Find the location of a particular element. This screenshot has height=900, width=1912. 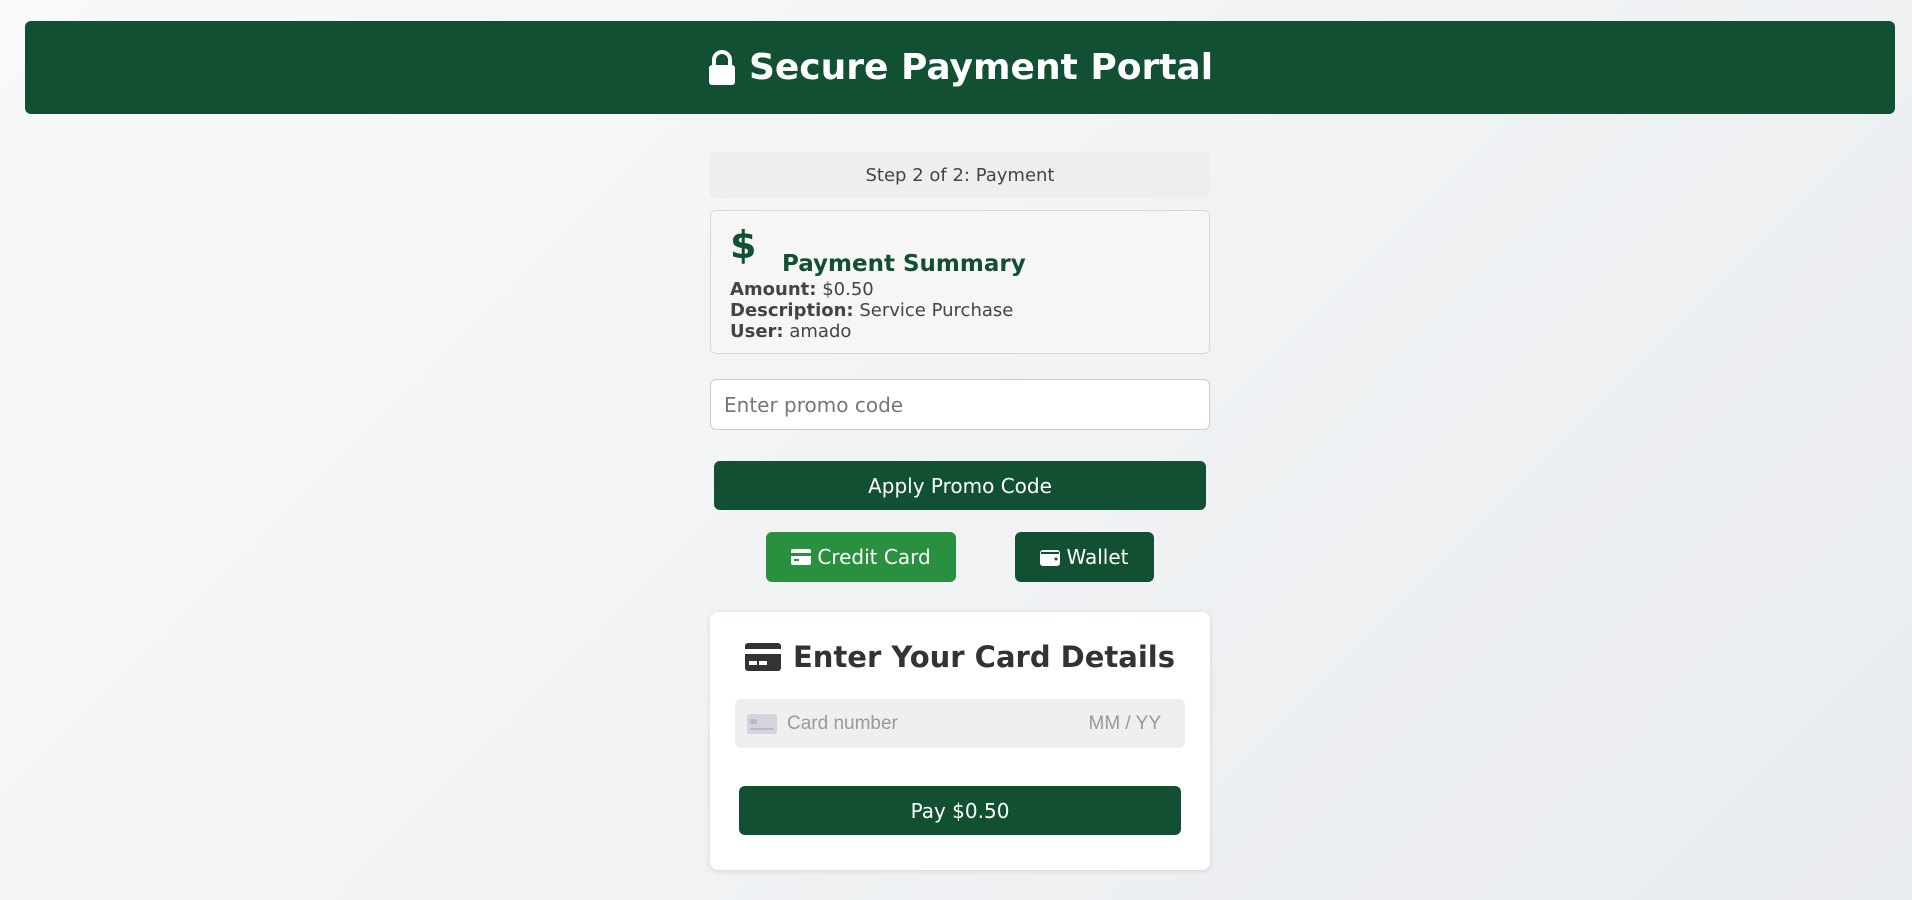

summary-amount-row: Amount: $0.50 is located at coordinates (960, 289).